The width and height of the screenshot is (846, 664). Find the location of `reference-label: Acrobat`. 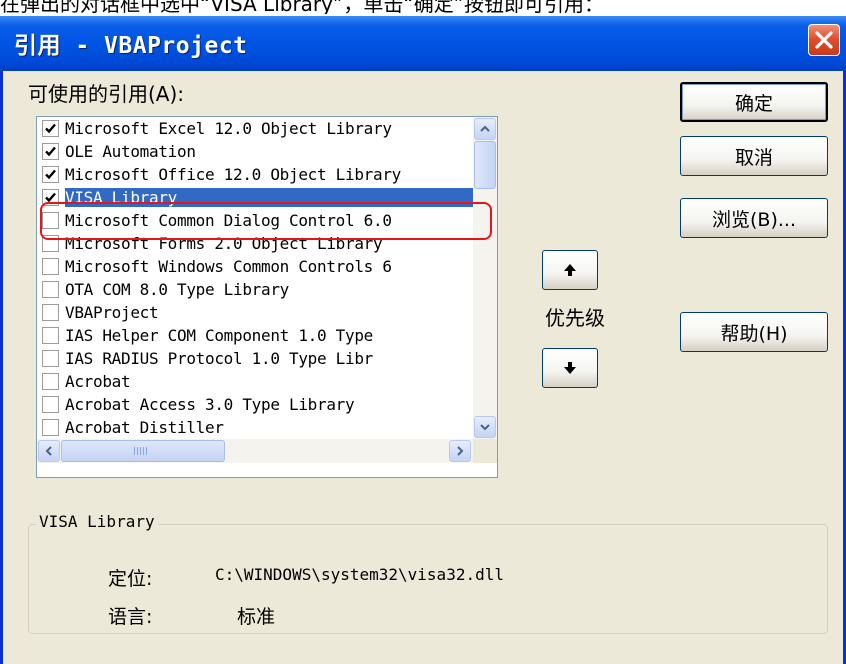

reference-label: Acrobat is located at coordinates (98, 381).